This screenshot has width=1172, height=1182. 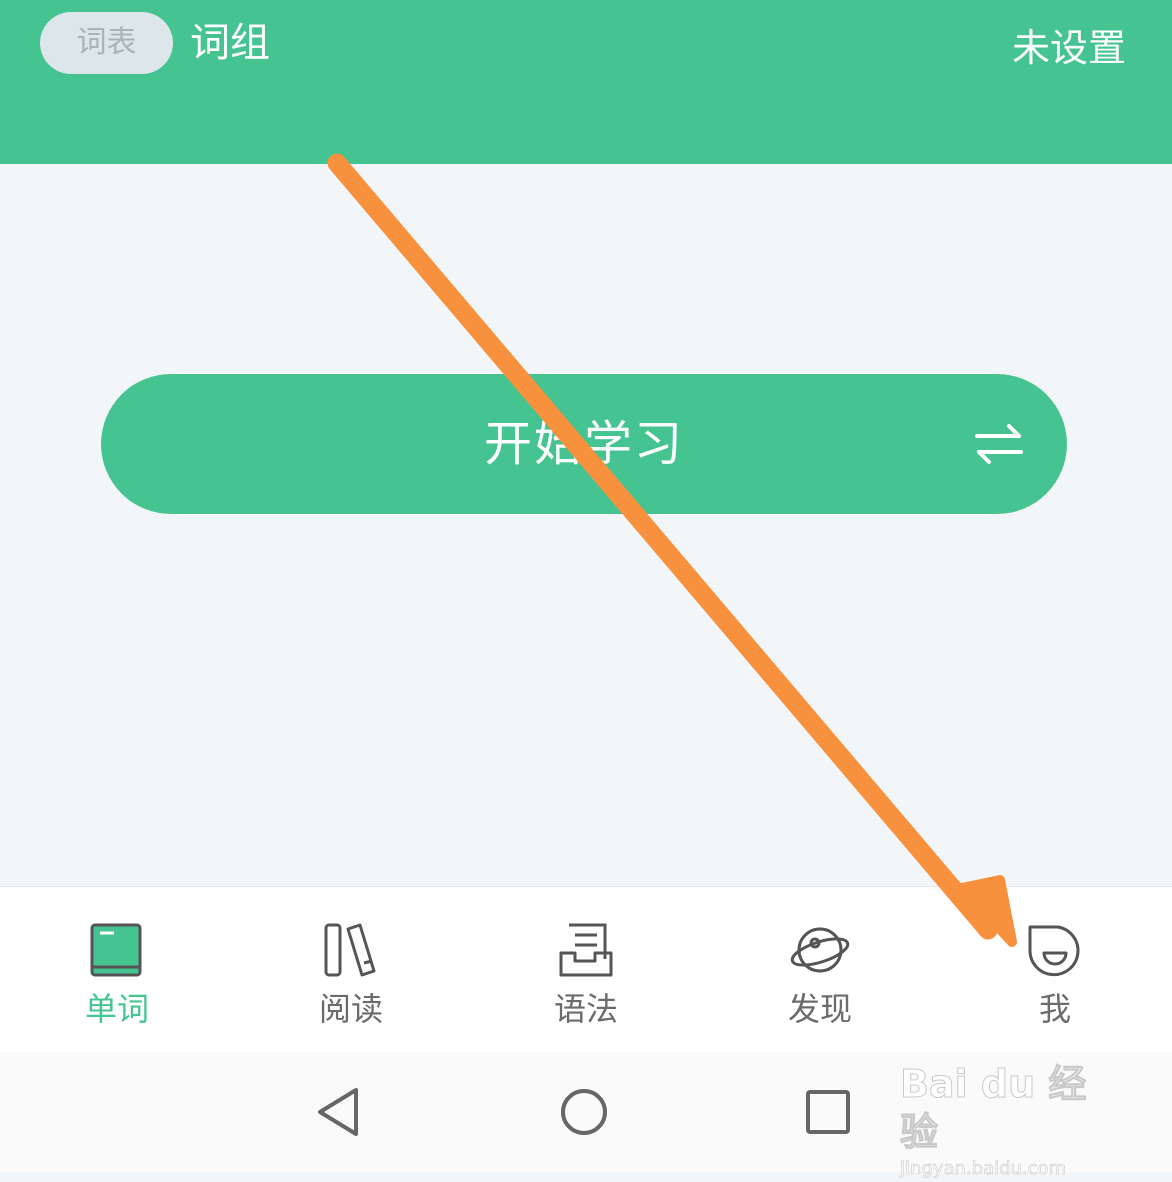 I want to click on smile-face-icon, so click(x=1054, y=951).